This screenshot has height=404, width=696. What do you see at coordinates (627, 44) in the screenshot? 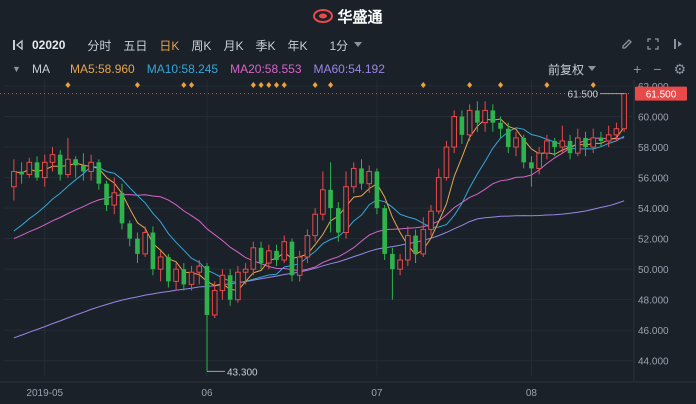
I see `pencil-icon` at bounding box center [627, 44].